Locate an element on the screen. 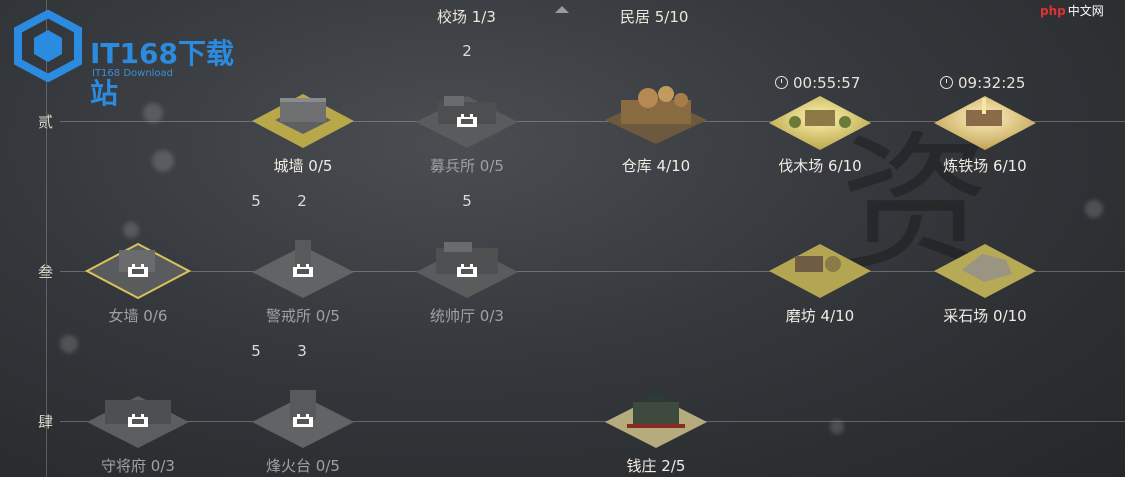 Image resolution: width=1125 pixels, height=477 pixels. bank-tile-icon is located at coordinates (656, 419).